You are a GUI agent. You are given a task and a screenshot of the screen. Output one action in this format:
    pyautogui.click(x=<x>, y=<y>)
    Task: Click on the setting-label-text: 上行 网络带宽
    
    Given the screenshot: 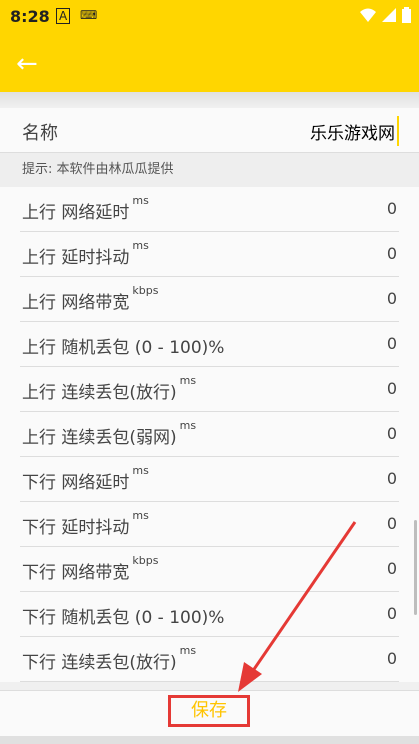 What is the action you would take?
    pyautogui.click(x=76, y=303)
    